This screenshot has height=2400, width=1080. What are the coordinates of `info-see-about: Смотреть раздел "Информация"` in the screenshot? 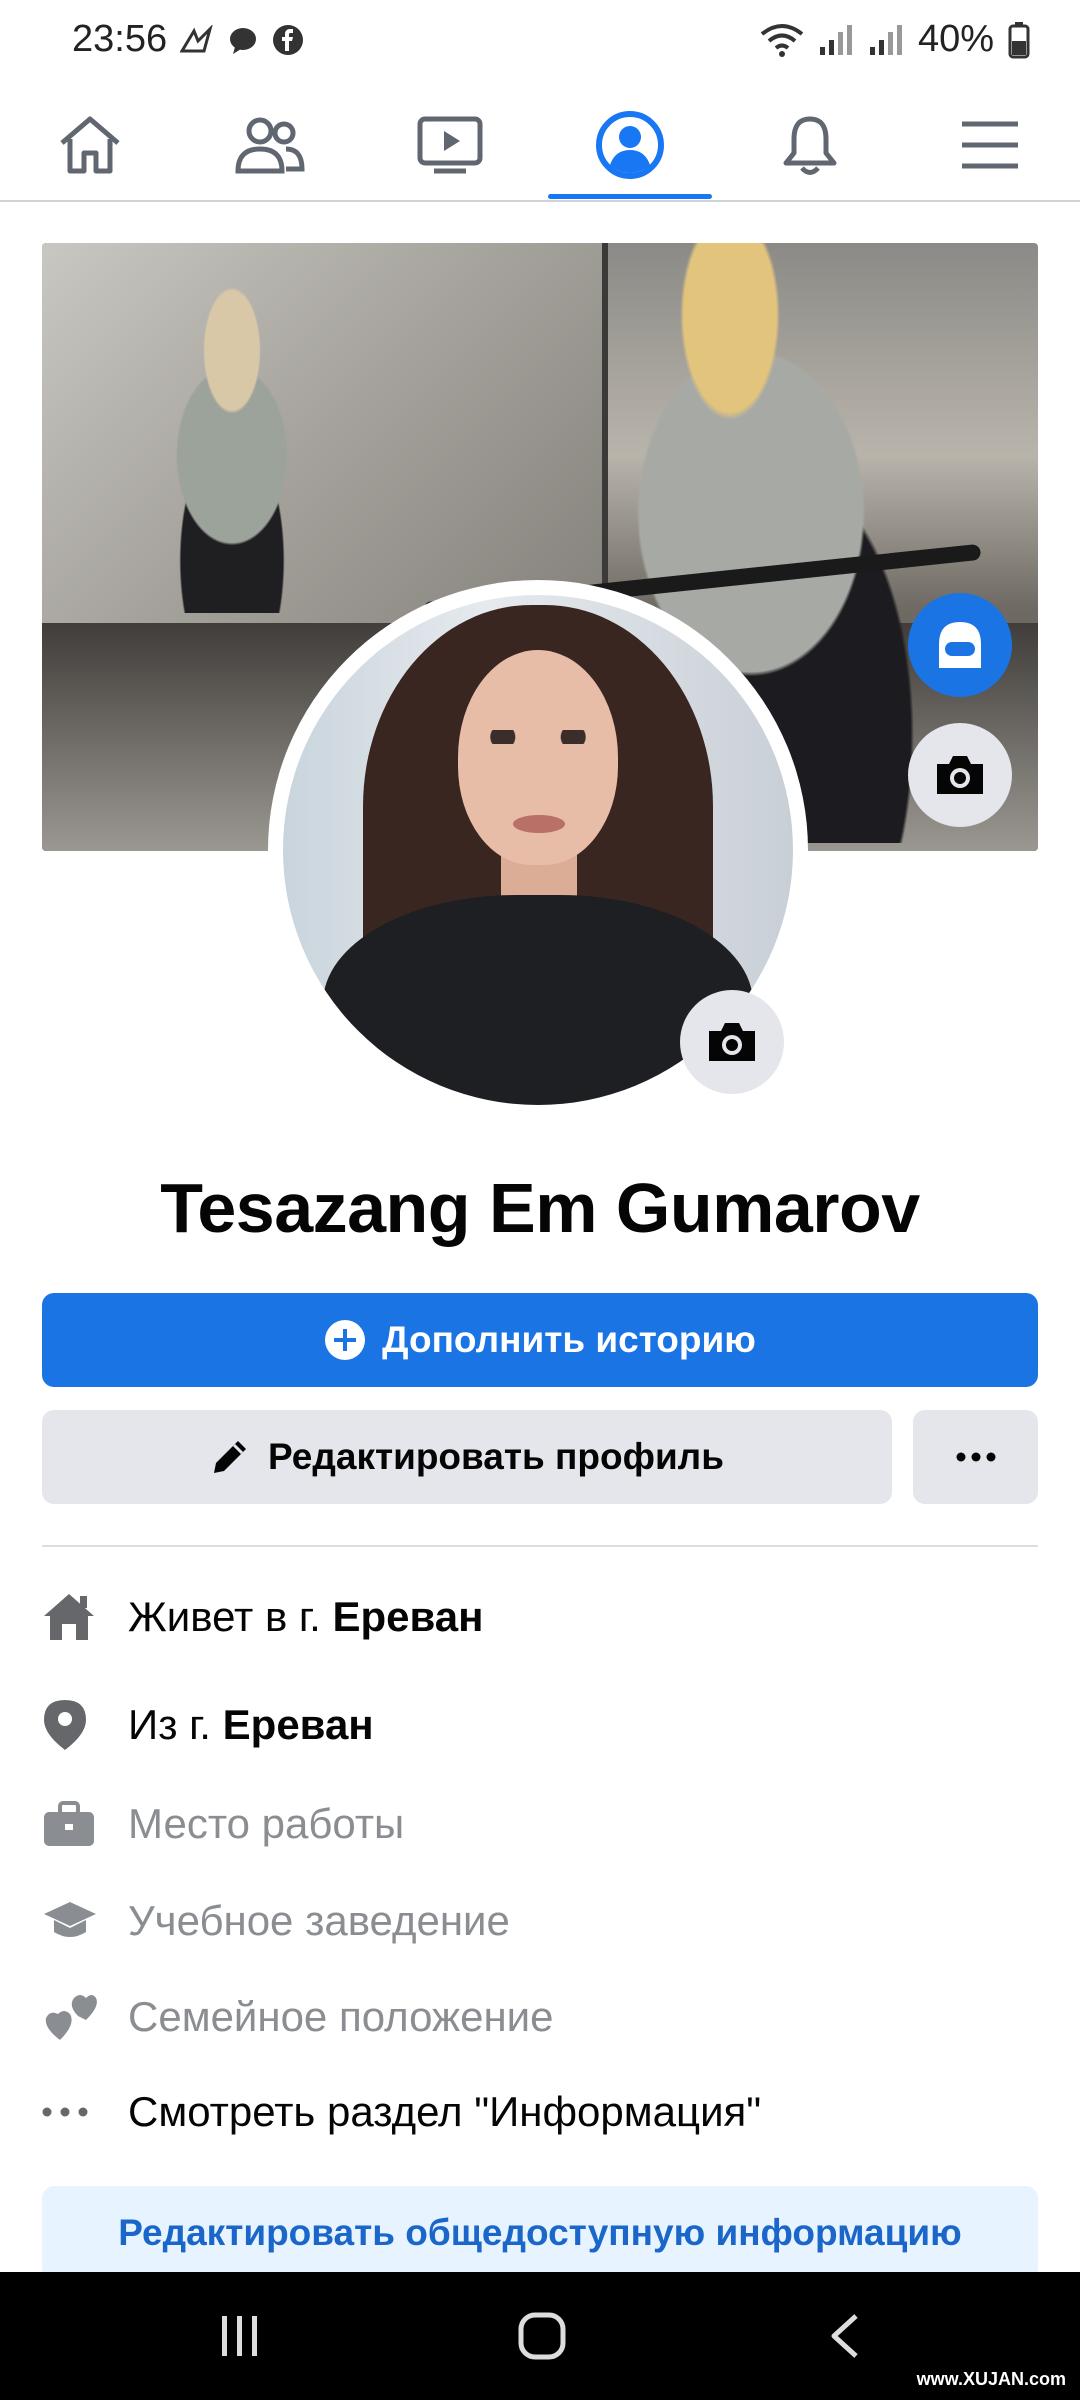 It's located at (540, 2112).